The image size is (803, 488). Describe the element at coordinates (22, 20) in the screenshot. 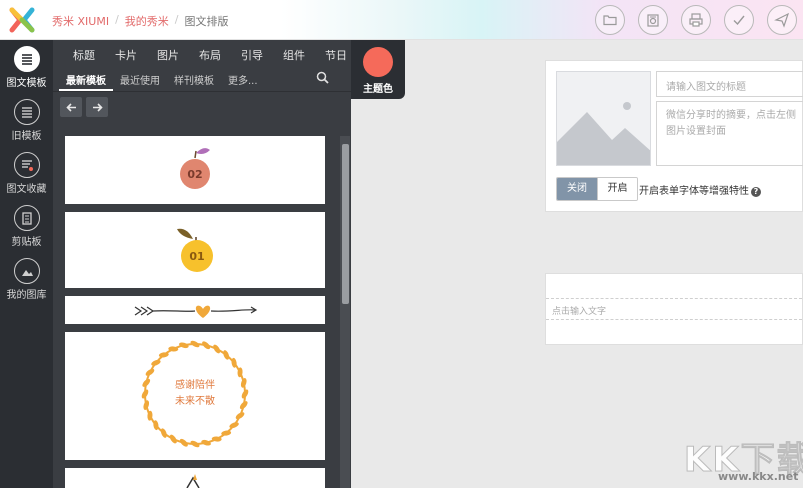

I see `xiumi-logo` at that location.